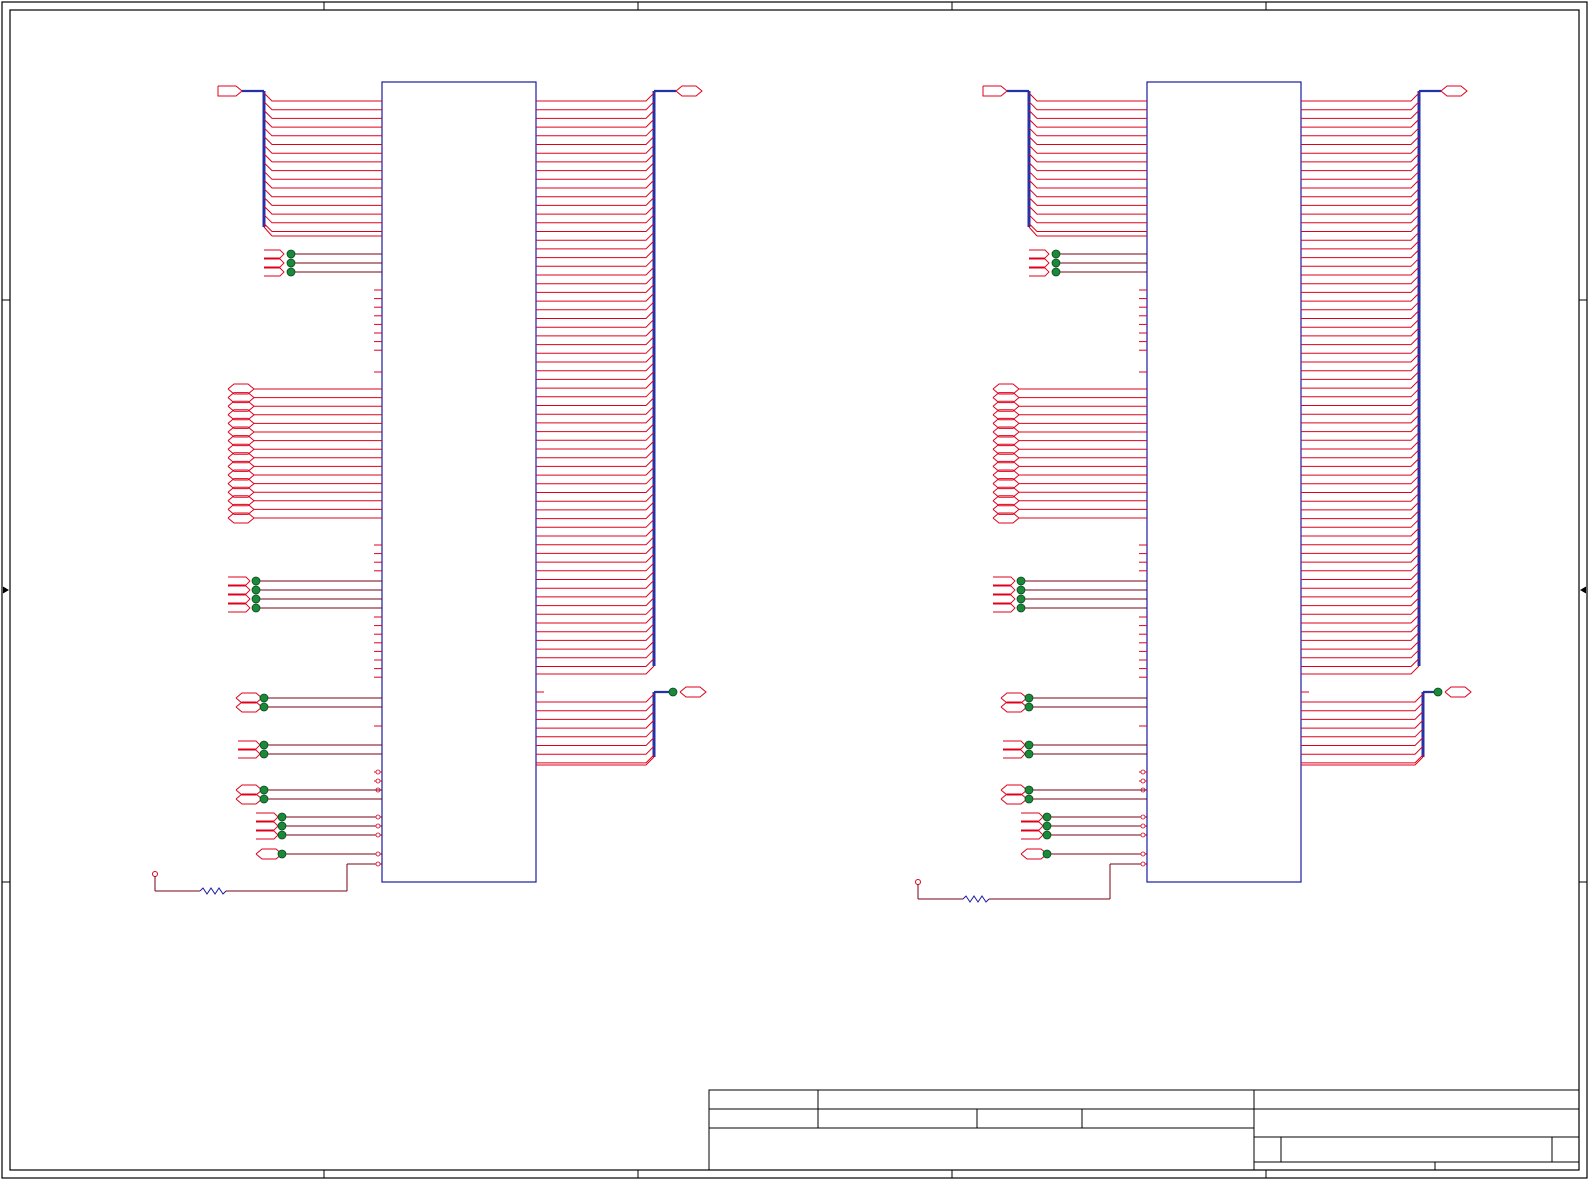 This screenshot has width=1589, height=1180. What do you see at coordinates (1144, 1130) in the screenshot?
I see `title-block` at bounding box center [1144, 1130].